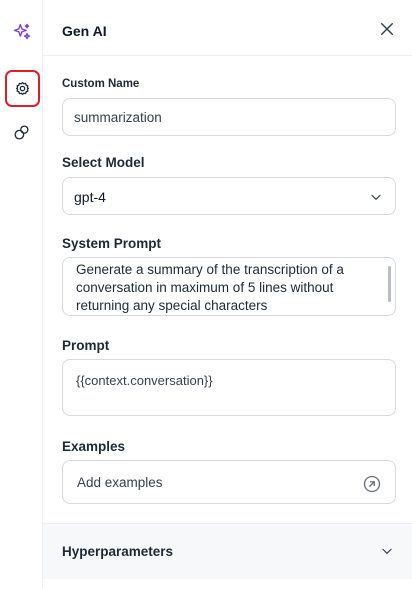 The image size is (412, 589). Describe the element at coordinates (227, 551) in the screenshot. I see `hyperparameters-section: Hyperparameters` at that location.